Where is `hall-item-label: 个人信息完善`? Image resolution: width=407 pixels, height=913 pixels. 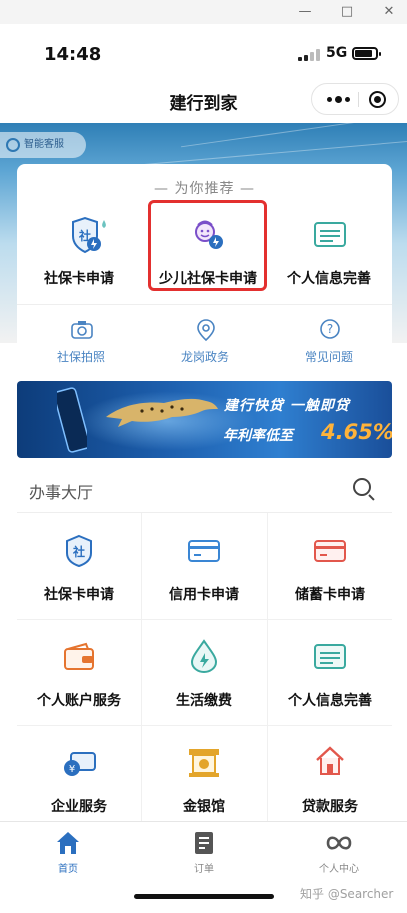
hall-item-label: 个人信息完善 is located at coordinates (330, 701).